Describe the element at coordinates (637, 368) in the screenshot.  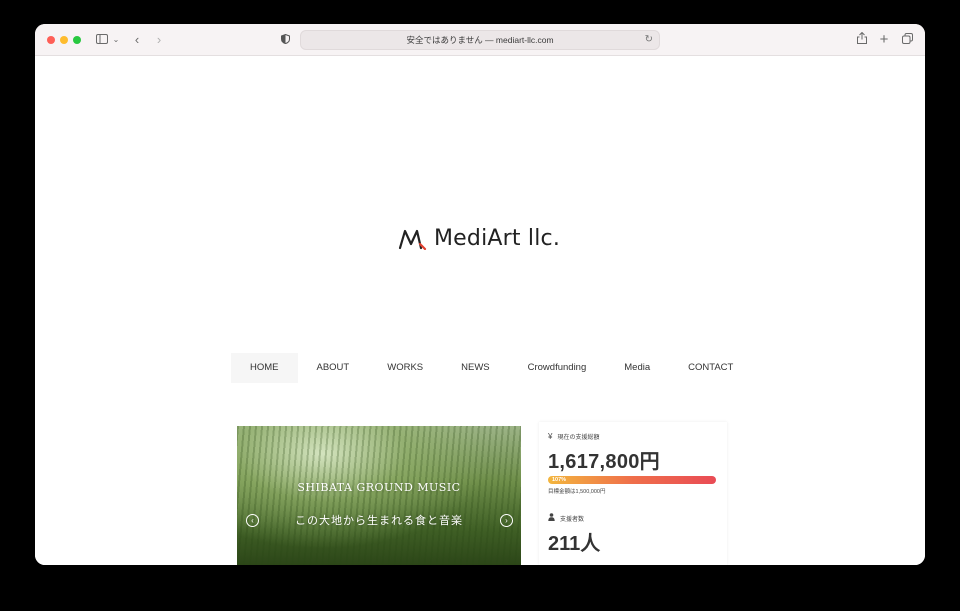
I see `nav-item-media: Media` at that location.